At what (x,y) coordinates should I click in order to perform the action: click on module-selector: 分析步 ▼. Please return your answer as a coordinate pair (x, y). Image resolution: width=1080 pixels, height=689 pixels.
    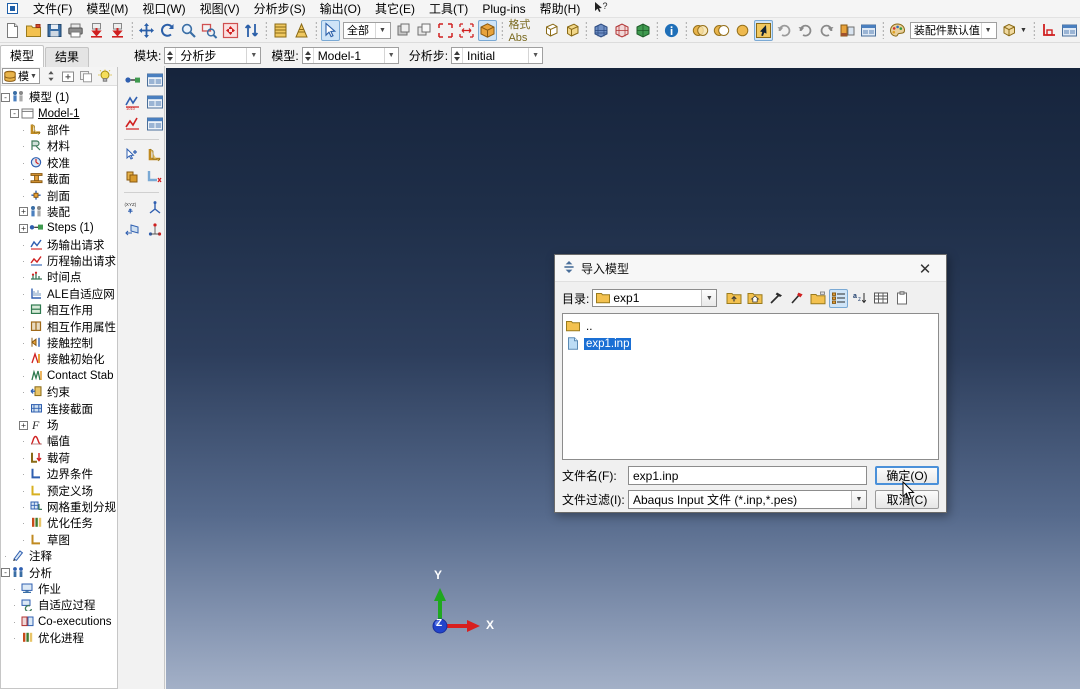
    Looking at the image, I should click on (213, 55).